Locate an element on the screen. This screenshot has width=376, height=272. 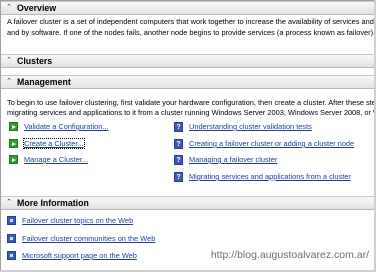
management-header: ⌃ Management is located at coordinates (188, 82).